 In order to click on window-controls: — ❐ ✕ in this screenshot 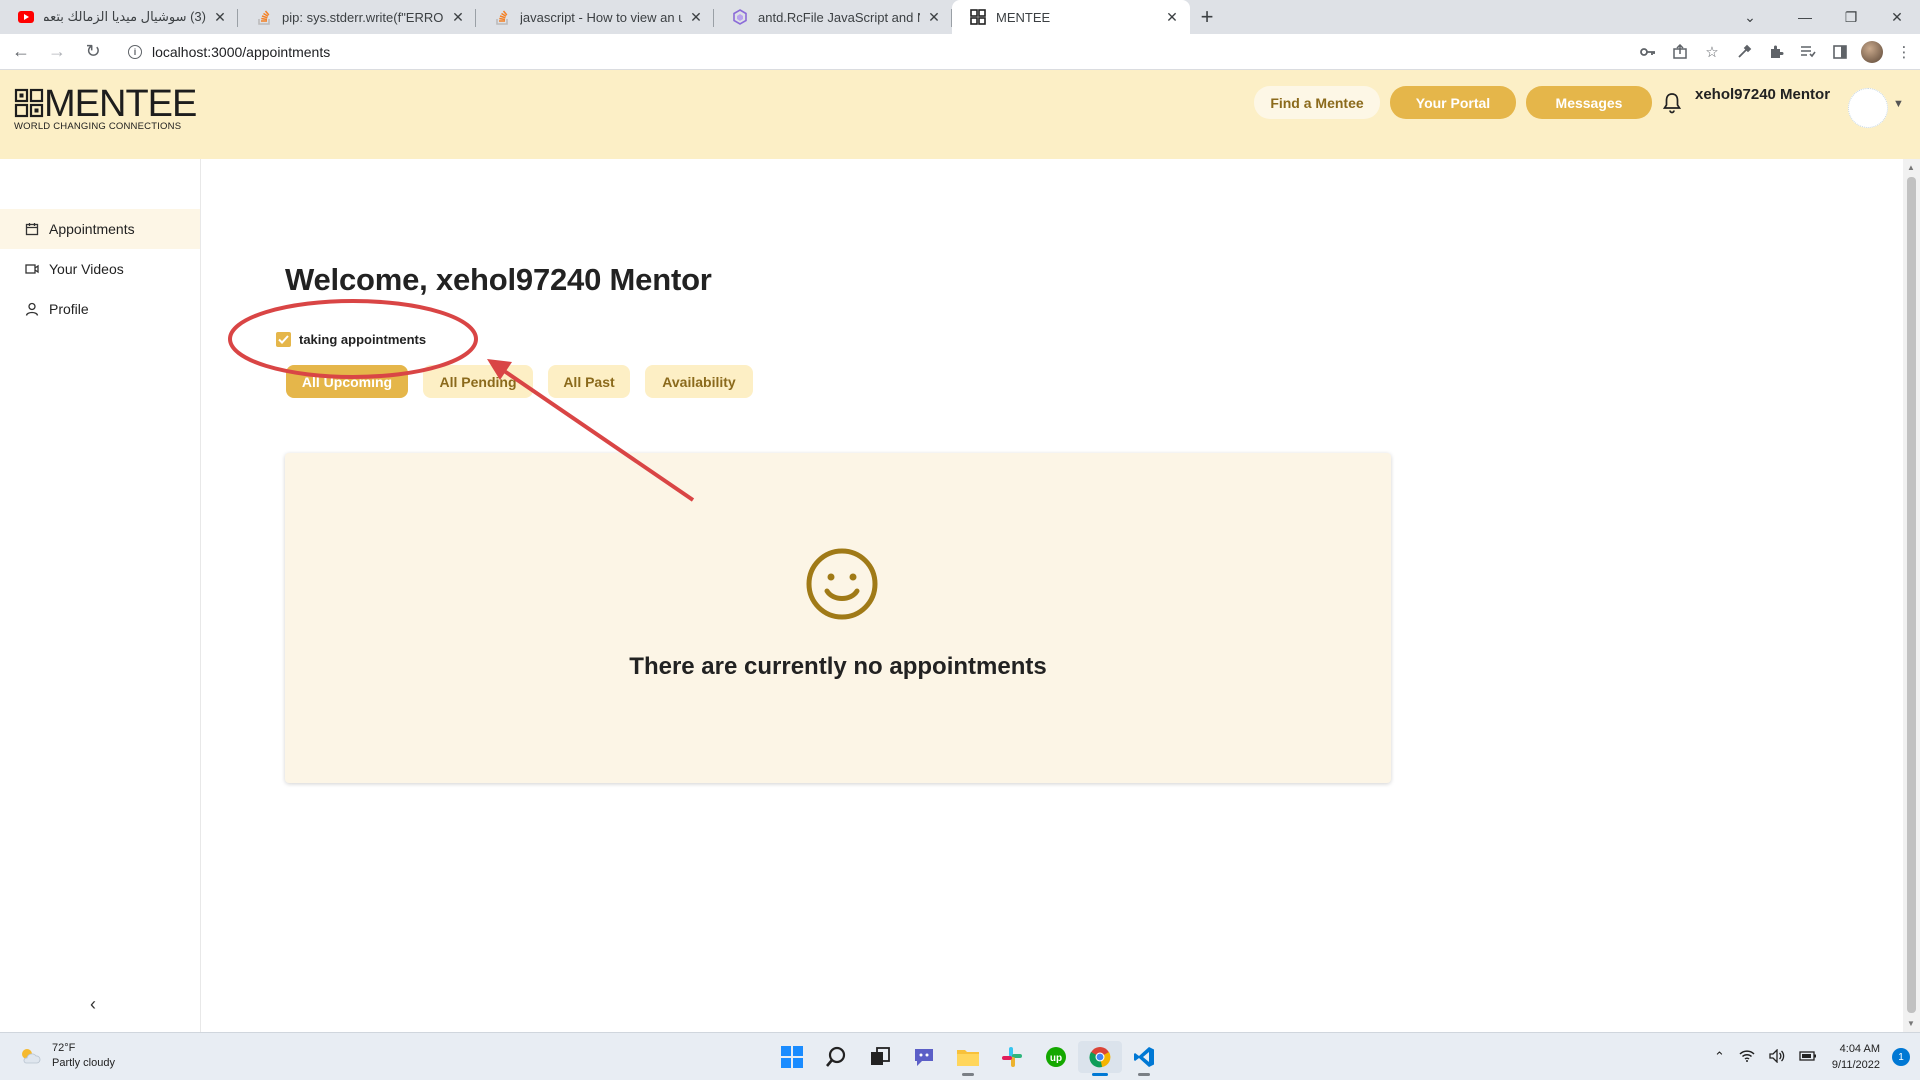, I will do `click(1851, 17)`.